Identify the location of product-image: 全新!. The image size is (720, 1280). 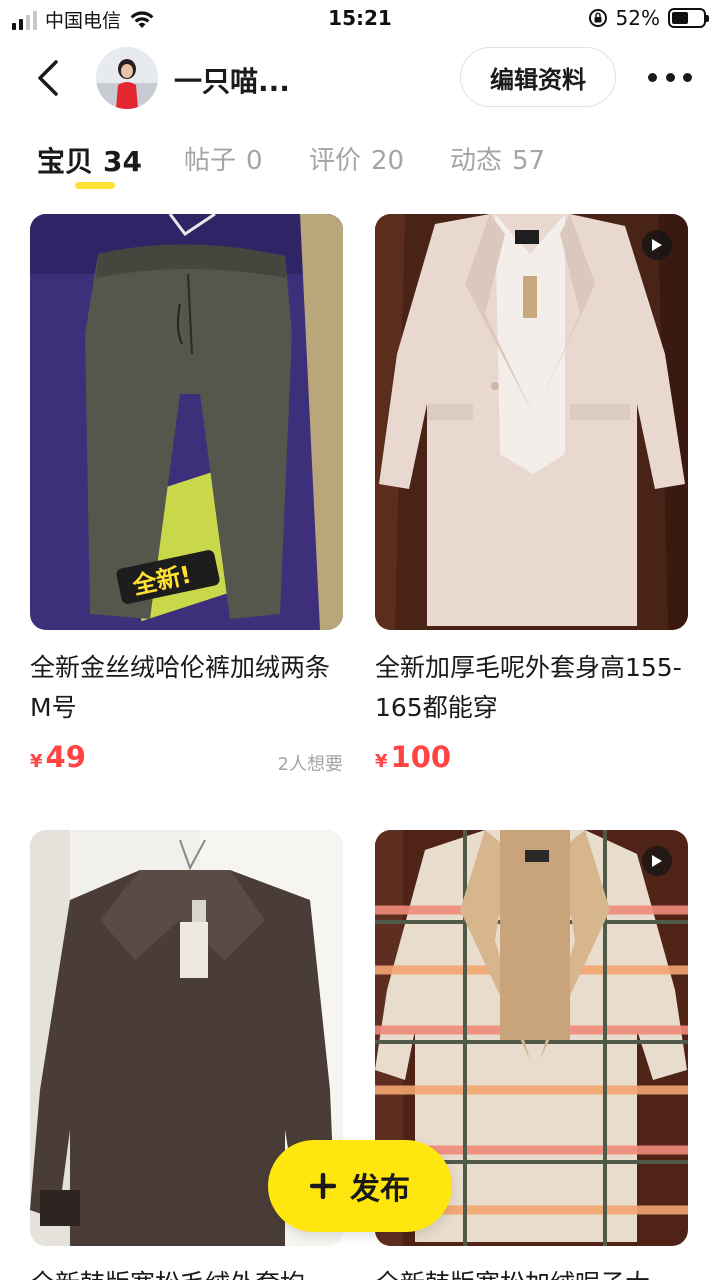
(186, 422).